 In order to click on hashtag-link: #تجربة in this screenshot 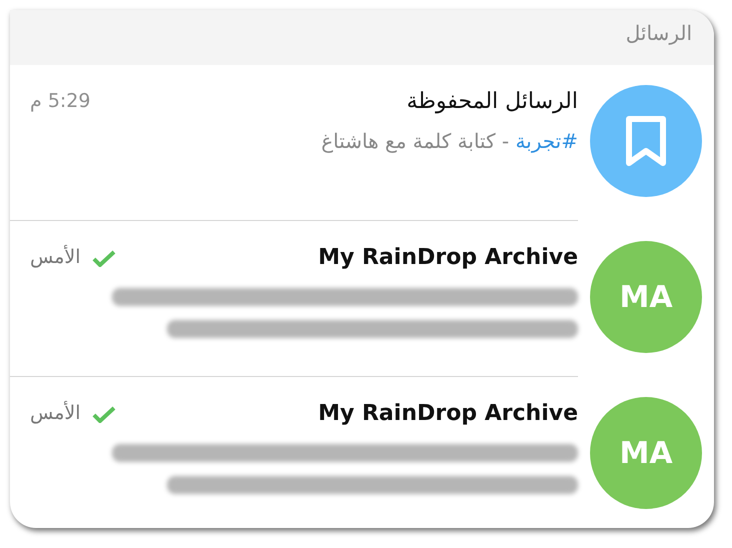, I will do `click(546, 141)`.